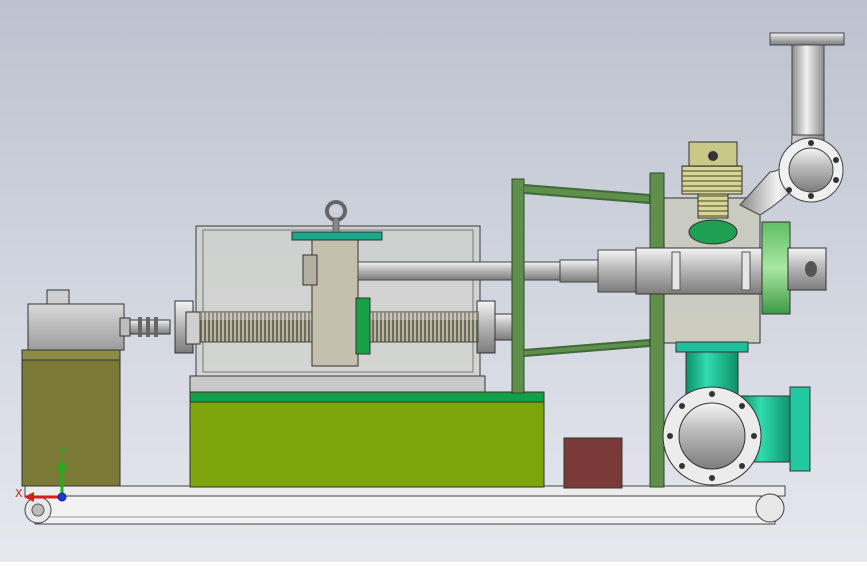 The image size is (867, 566). Describe the element at coordinates (712, 436) in the screenshot. I see `flanged-pipe` at that location.